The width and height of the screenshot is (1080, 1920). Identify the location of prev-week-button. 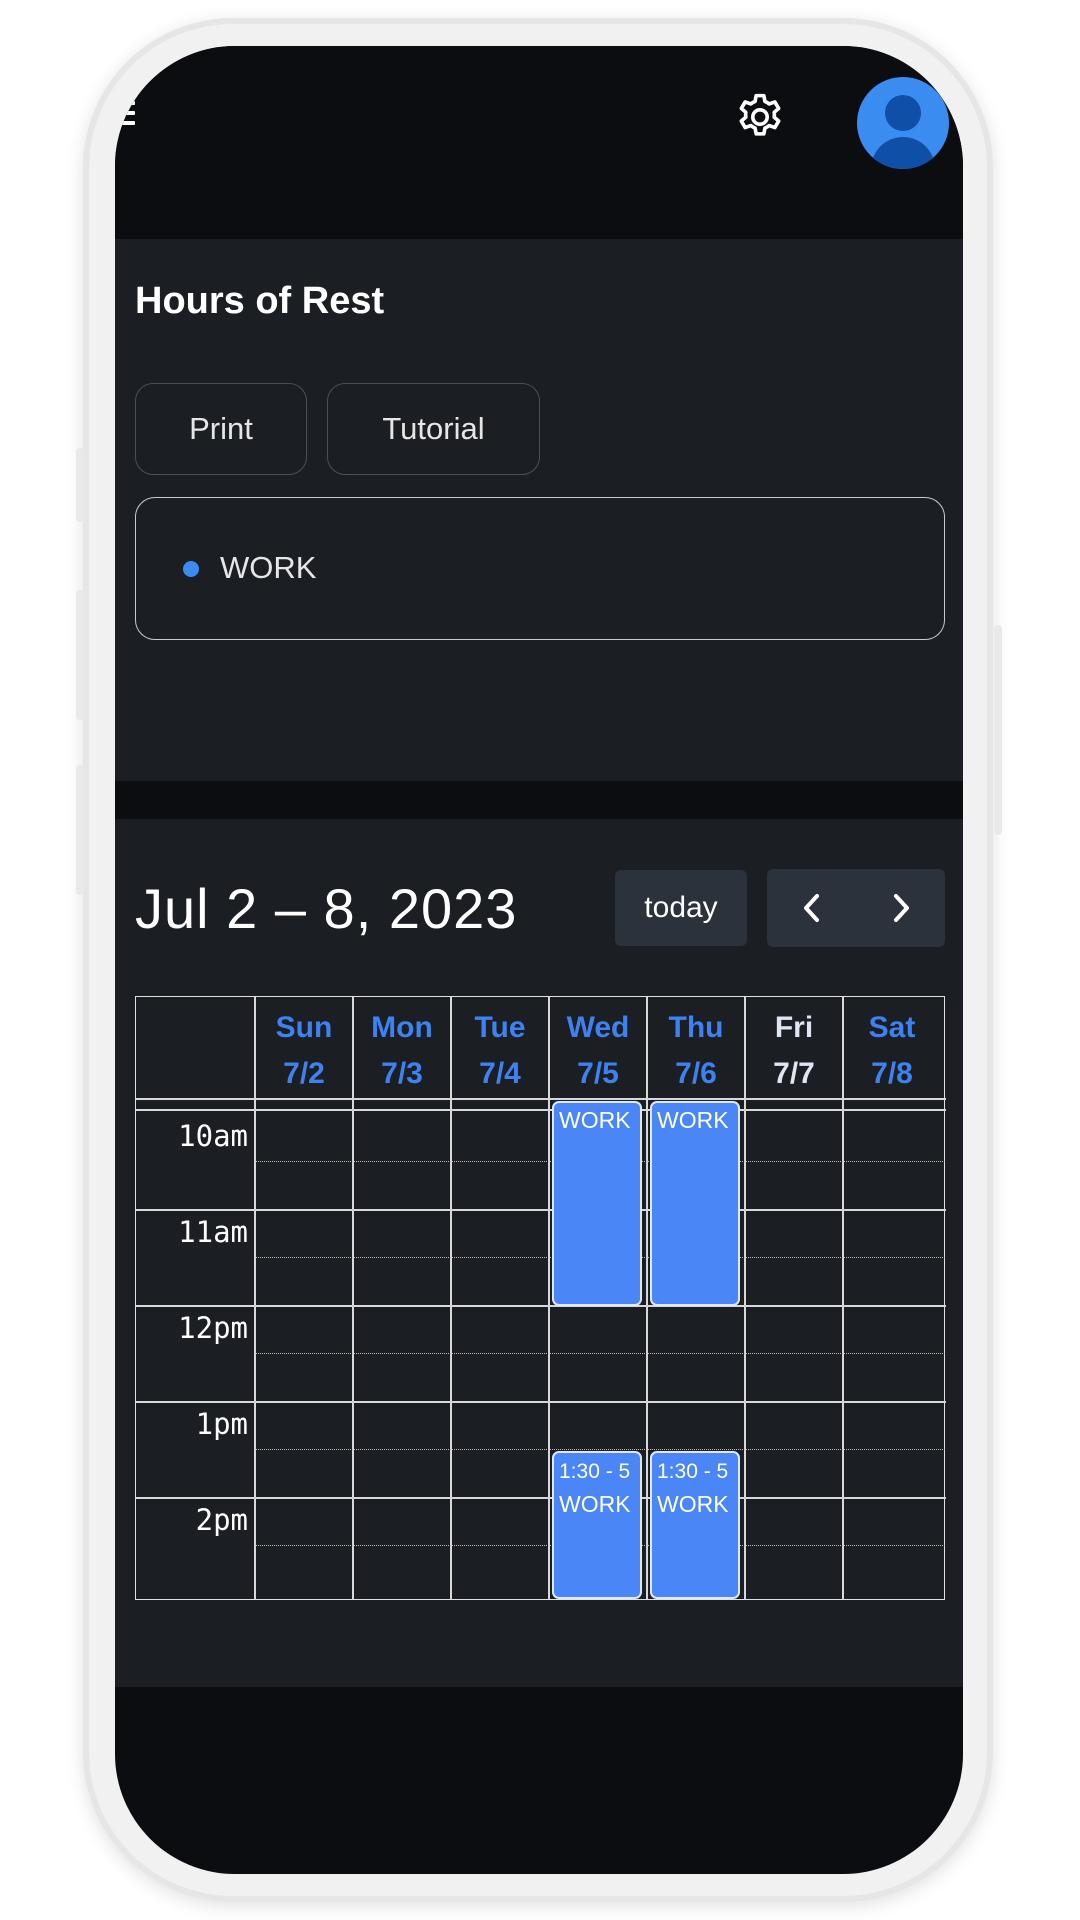
(811, 908).